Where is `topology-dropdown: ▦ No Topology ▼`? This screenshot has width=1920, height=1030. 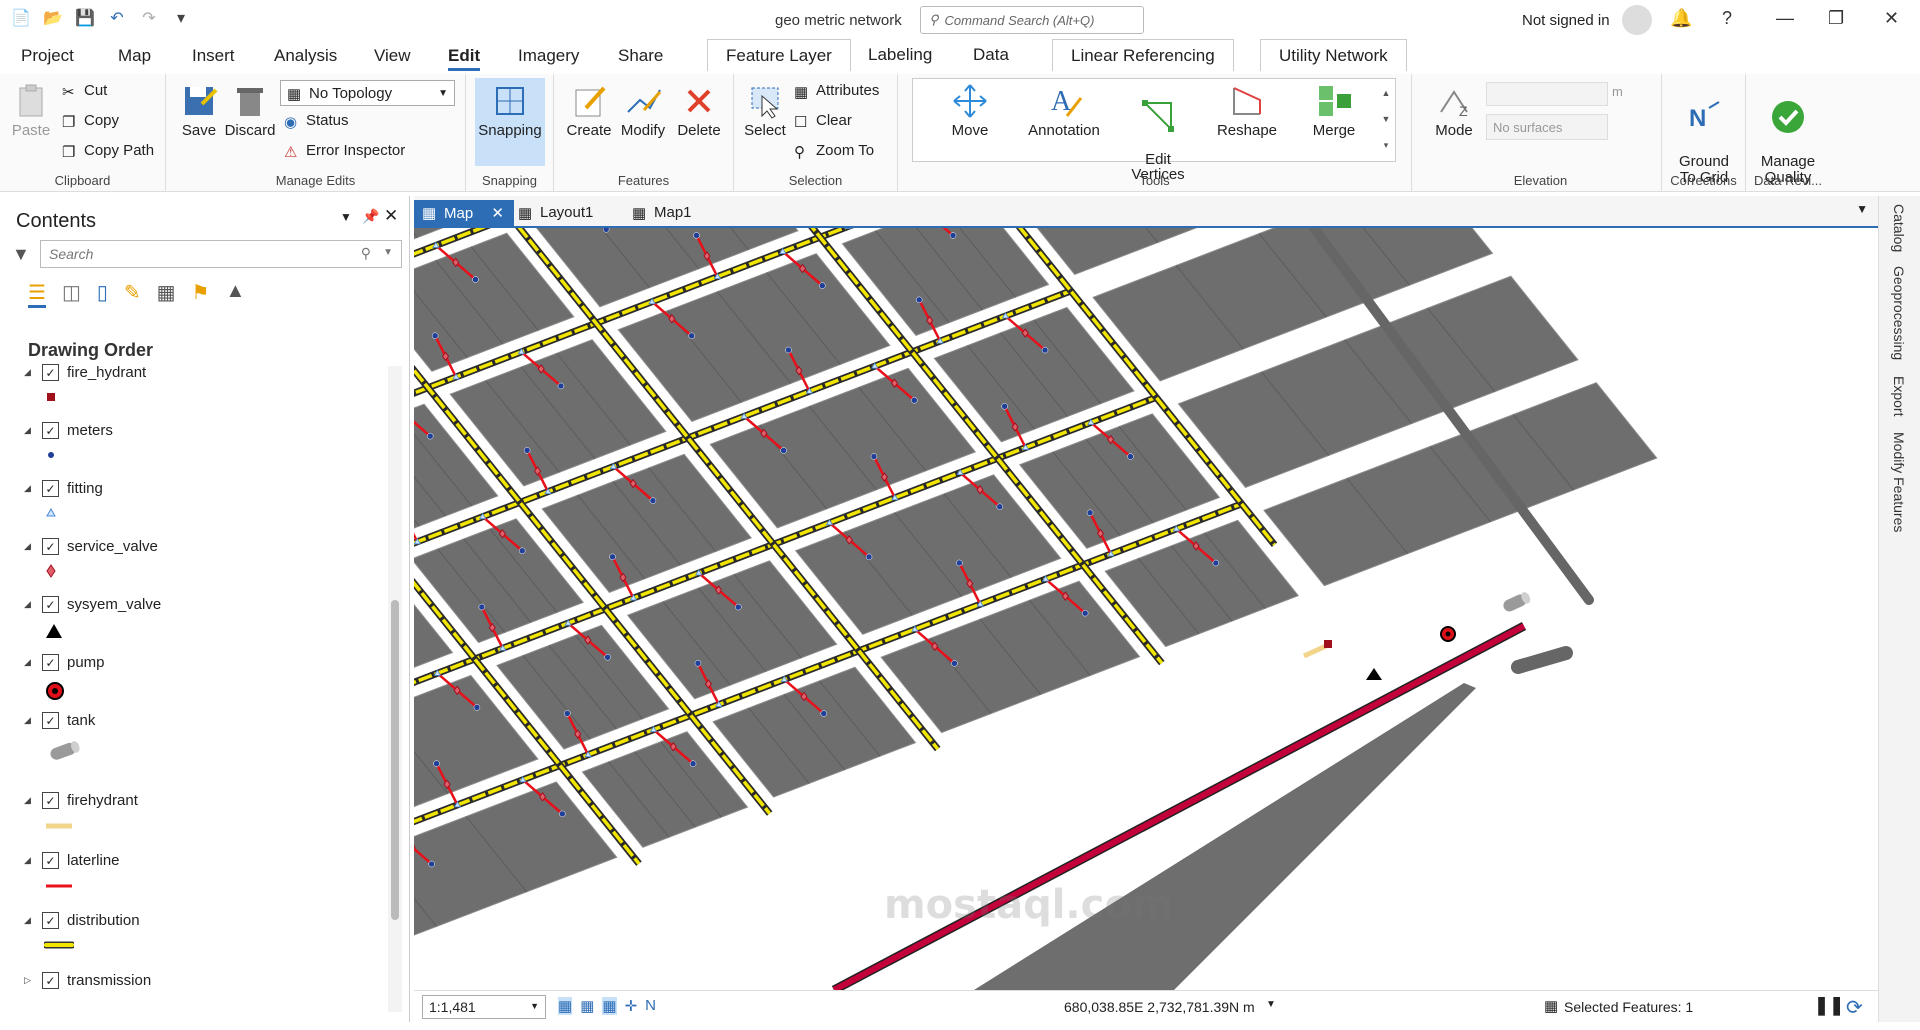
topology-dropdown: ▦ No Topology ▼ is located at coordinates (367, 93).